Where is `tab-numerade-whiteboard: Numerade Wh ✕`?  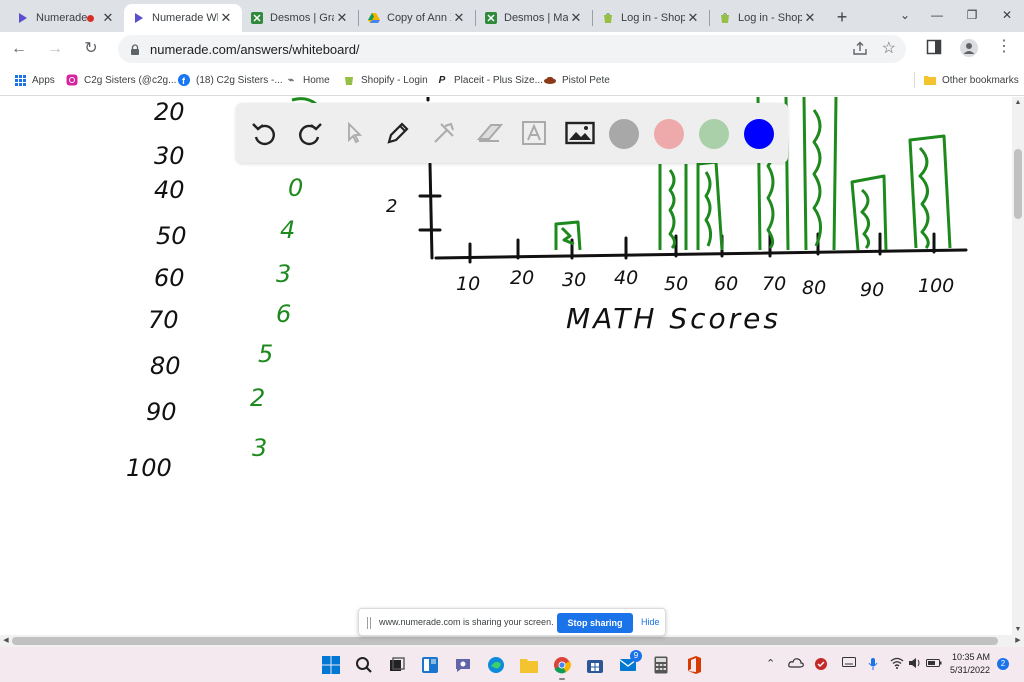 tab-numerade-whiteboard: Numerade Wh ✕ is located at coordinates (183, 18).